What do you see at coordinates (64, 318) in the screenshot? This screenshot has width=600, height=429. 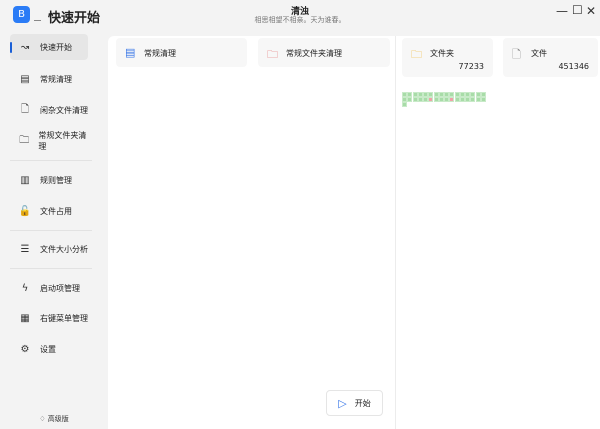 I see `sidebar-item-label: 右键菜单管理` at bounding box center [64, 318].